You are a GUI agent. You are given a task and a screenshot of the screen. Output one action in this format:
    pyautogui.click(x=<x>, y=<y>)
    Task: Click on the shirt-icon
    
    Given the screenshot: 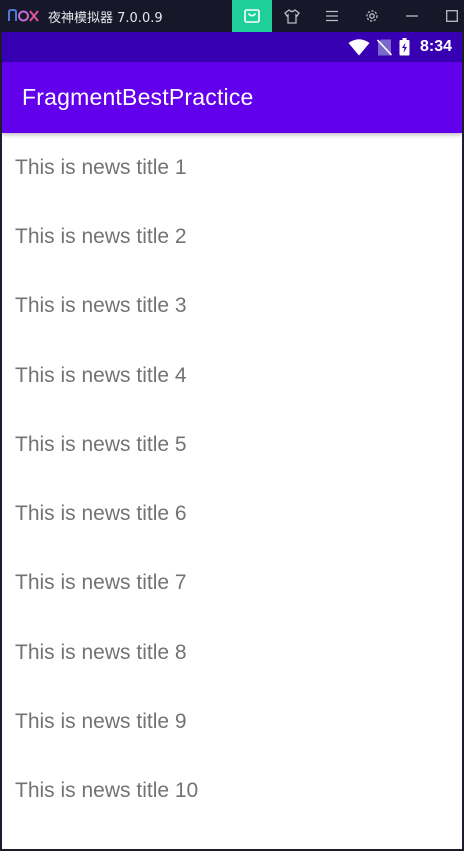 What is the action you would take?
    pyautogui.click(x=292, y=16)
    